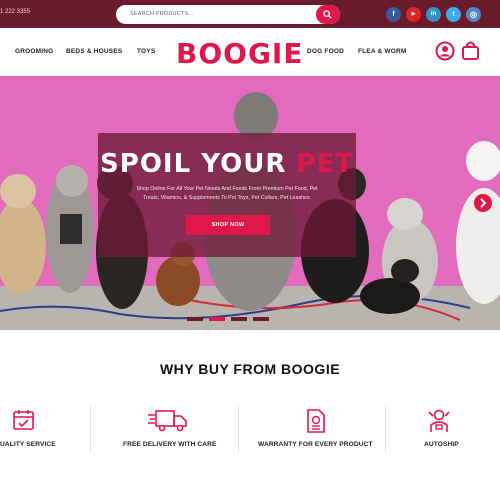 Image resolution: width=500 pixels, height=500 pixels. What do you see at coordinates (146, 51) in the screenshot?
I see `nav-item-toys: TOYS` at bounding box center [146, 51].